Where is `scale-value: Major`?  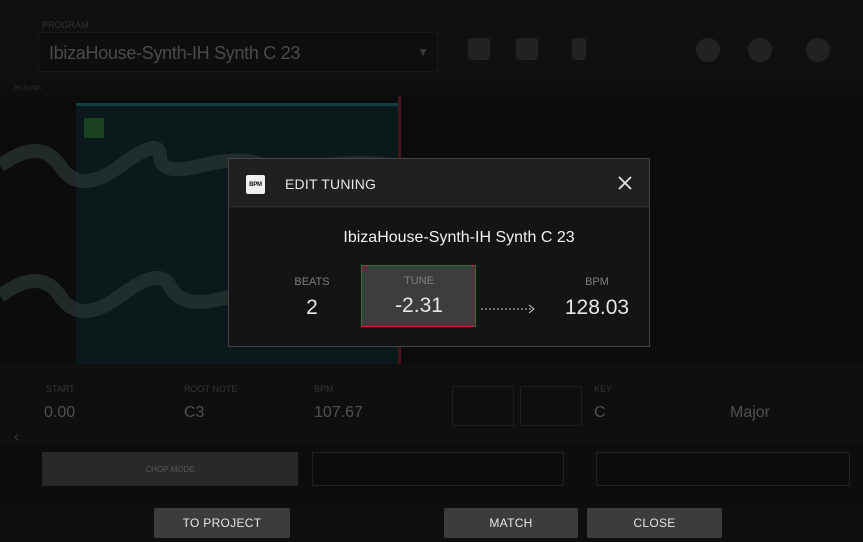
scale-value: Major is located at coordinates (750, 413).